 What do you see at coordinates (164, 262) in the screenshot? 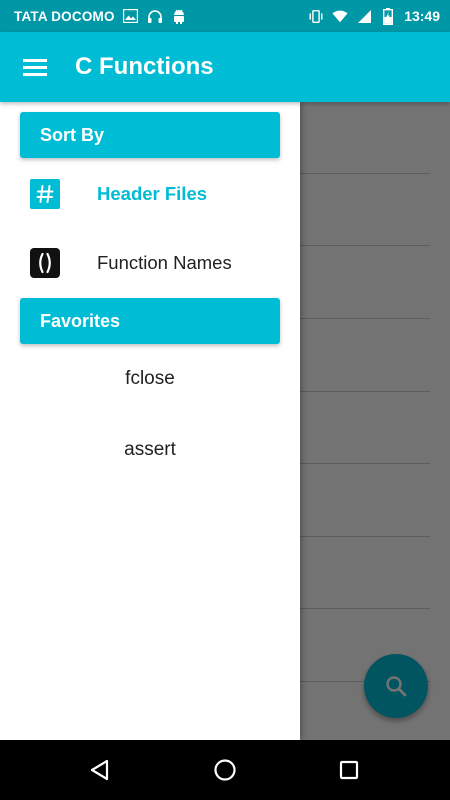
I see `sort-item-label: Function Names` at bounding box center [164, 262].